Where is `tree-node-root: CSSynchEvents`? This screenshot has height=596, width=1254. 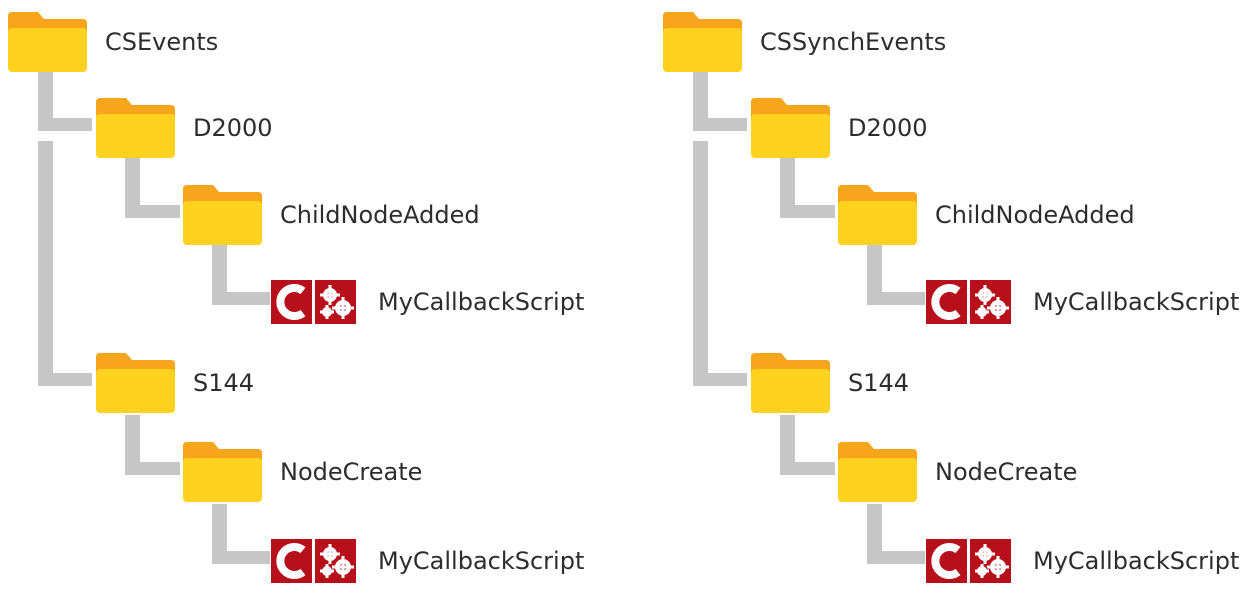
tree-node-root: CSSynchEvents is located at coordinates (803, 42).